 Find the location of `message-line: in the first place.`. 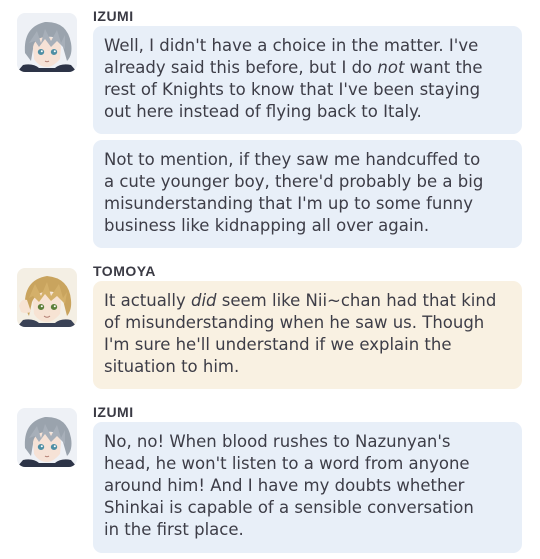

message-line: in the first place. is located at coordinates (174, 529).